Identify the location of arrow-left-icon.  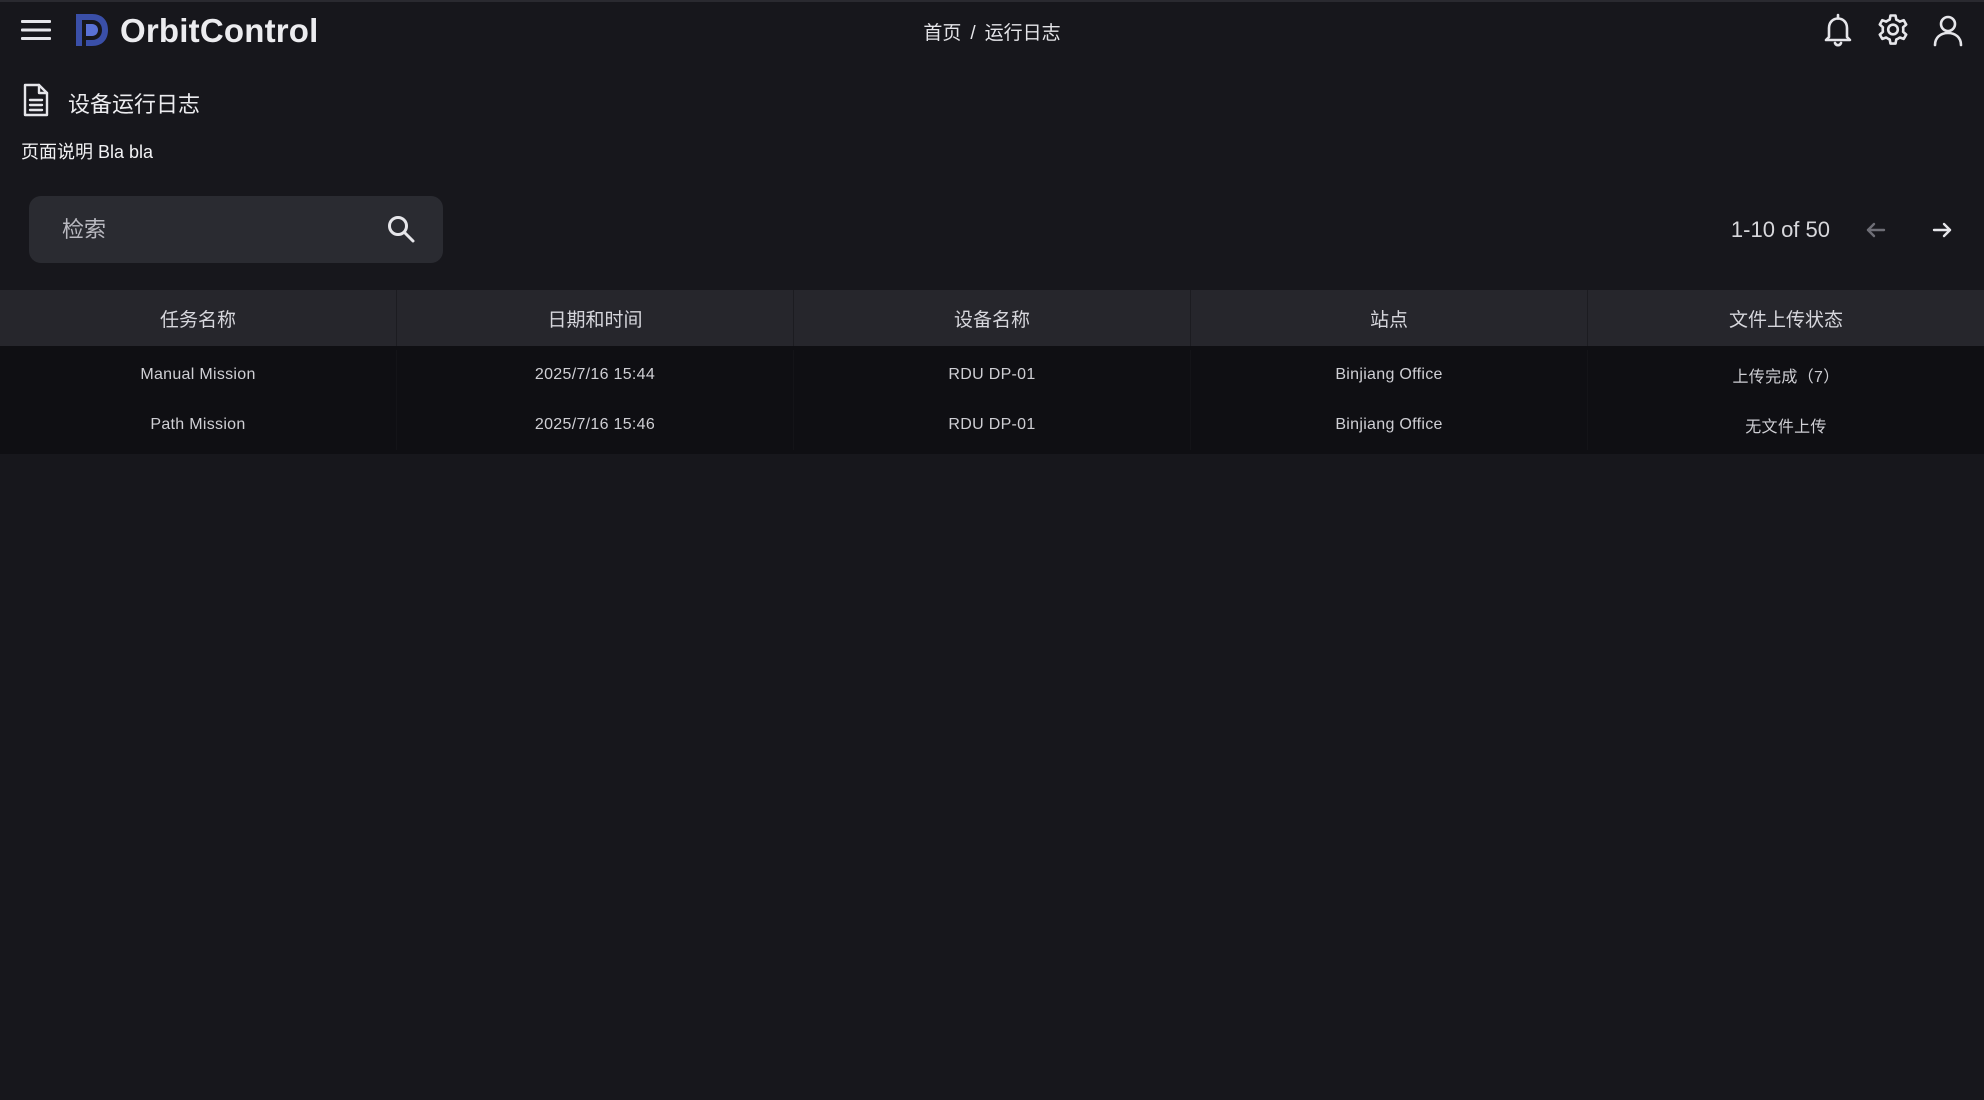
(1876, 230).